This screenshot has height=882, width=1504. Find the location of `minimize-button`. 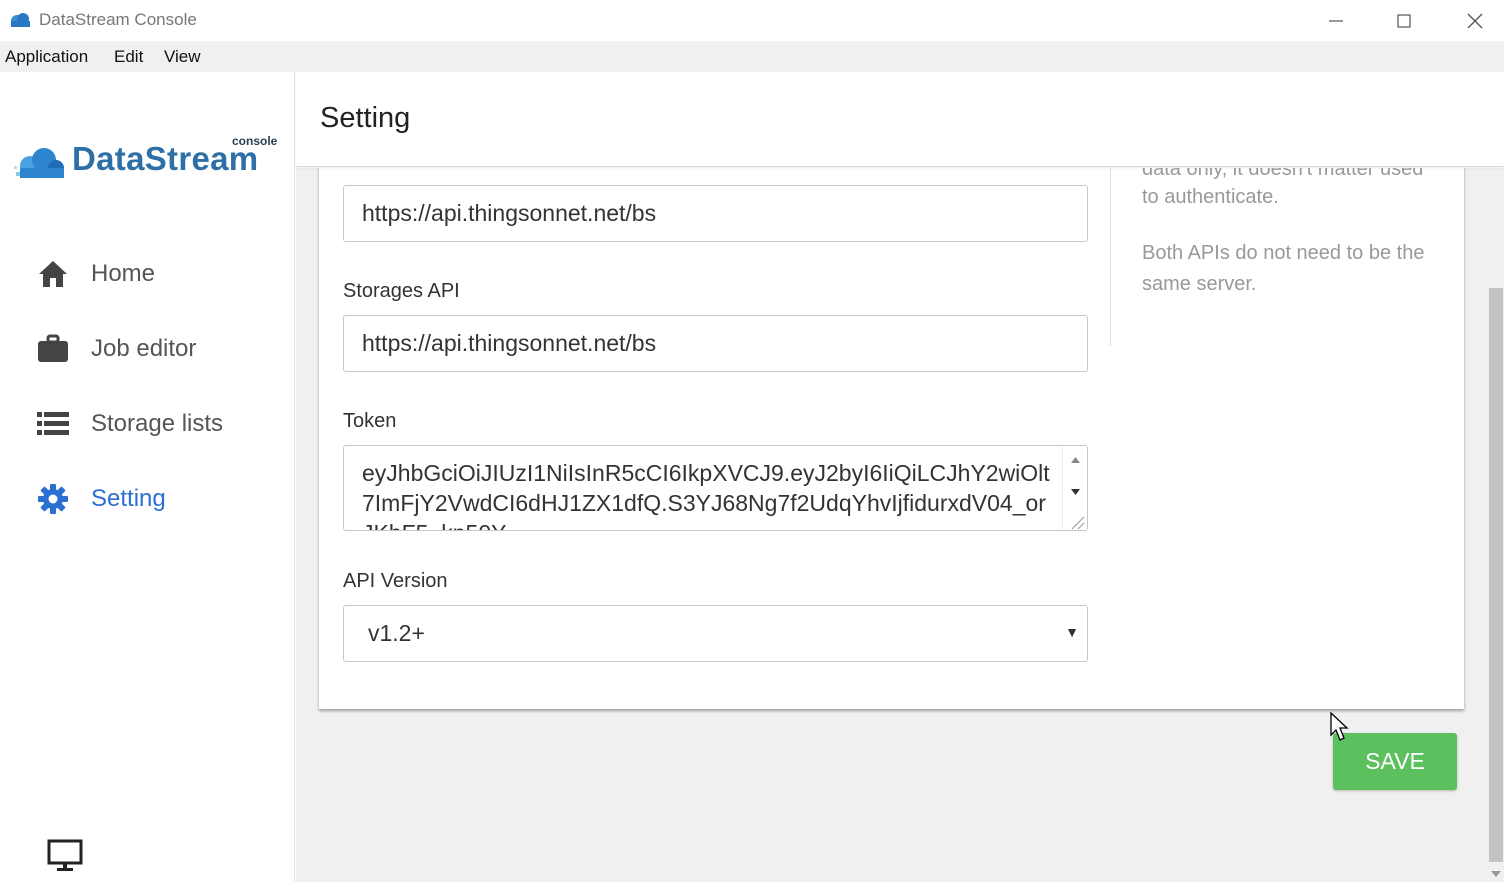

minimize-button is located at coordinates (1336, 20).